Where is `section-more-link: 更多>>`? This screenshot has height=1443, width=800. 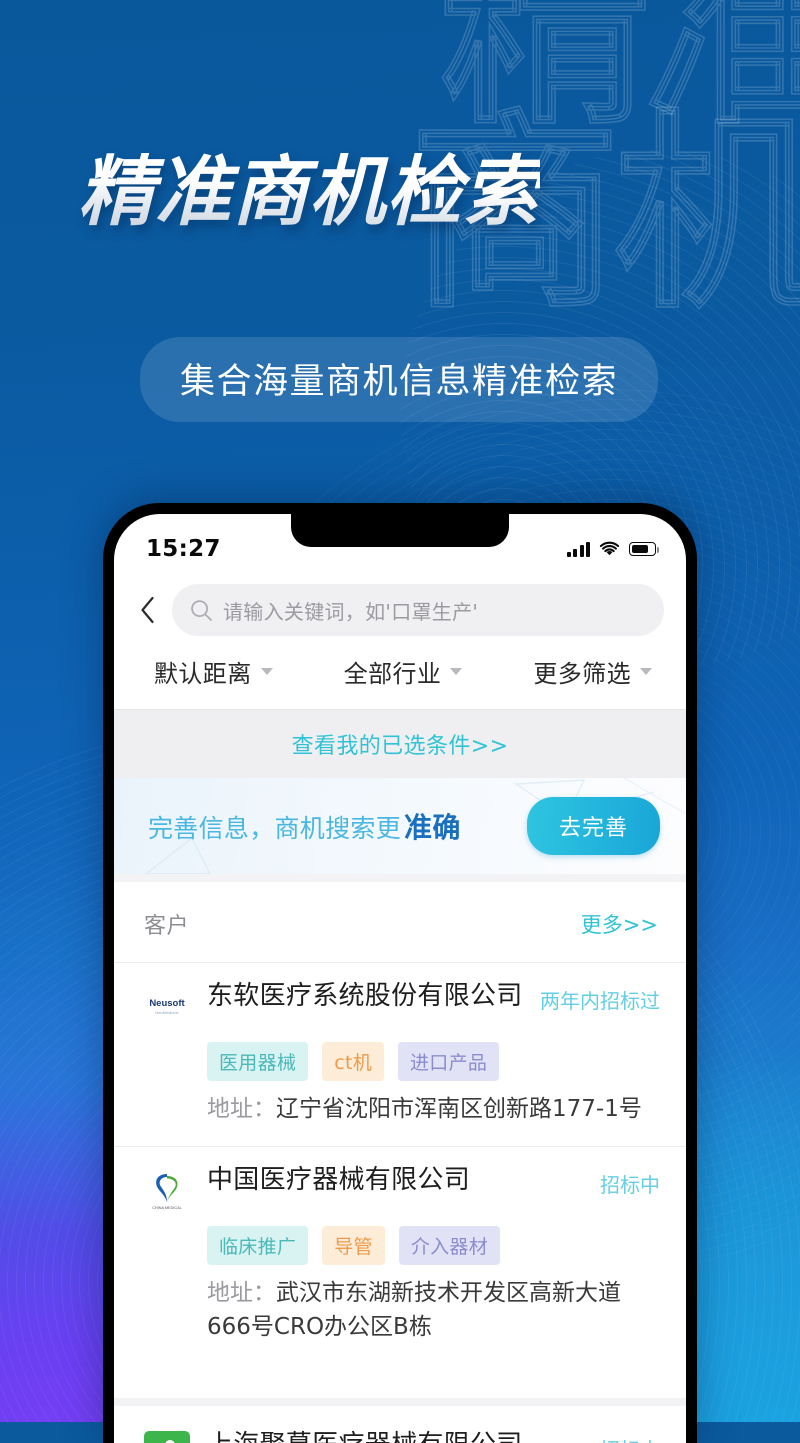
section-more-link: 更多>> is located at coordinates (619, 924).